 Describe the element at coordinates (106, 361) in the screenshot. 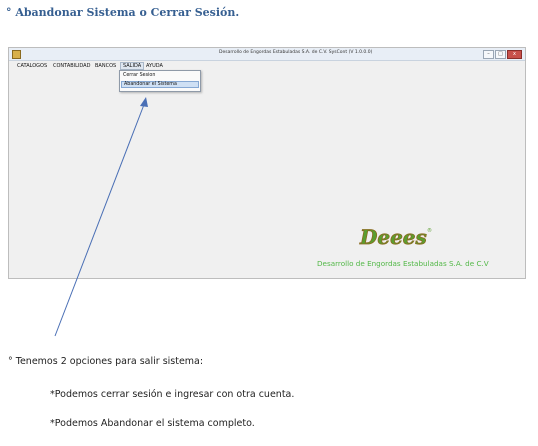

I see `intro-text: ° Tenemos 2 opciones para salir sistema:` at that location.